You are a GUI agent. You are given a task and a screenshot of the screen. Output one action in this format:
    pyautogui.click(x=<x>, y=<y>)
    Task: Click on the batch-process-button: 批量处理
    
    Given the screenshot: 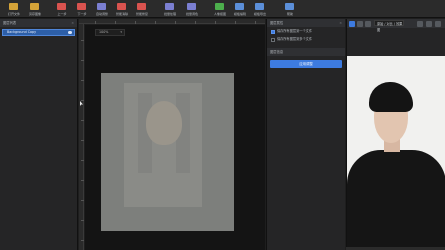 What is the action you would take?
    pyautogui.click(x=170, y=9)
    